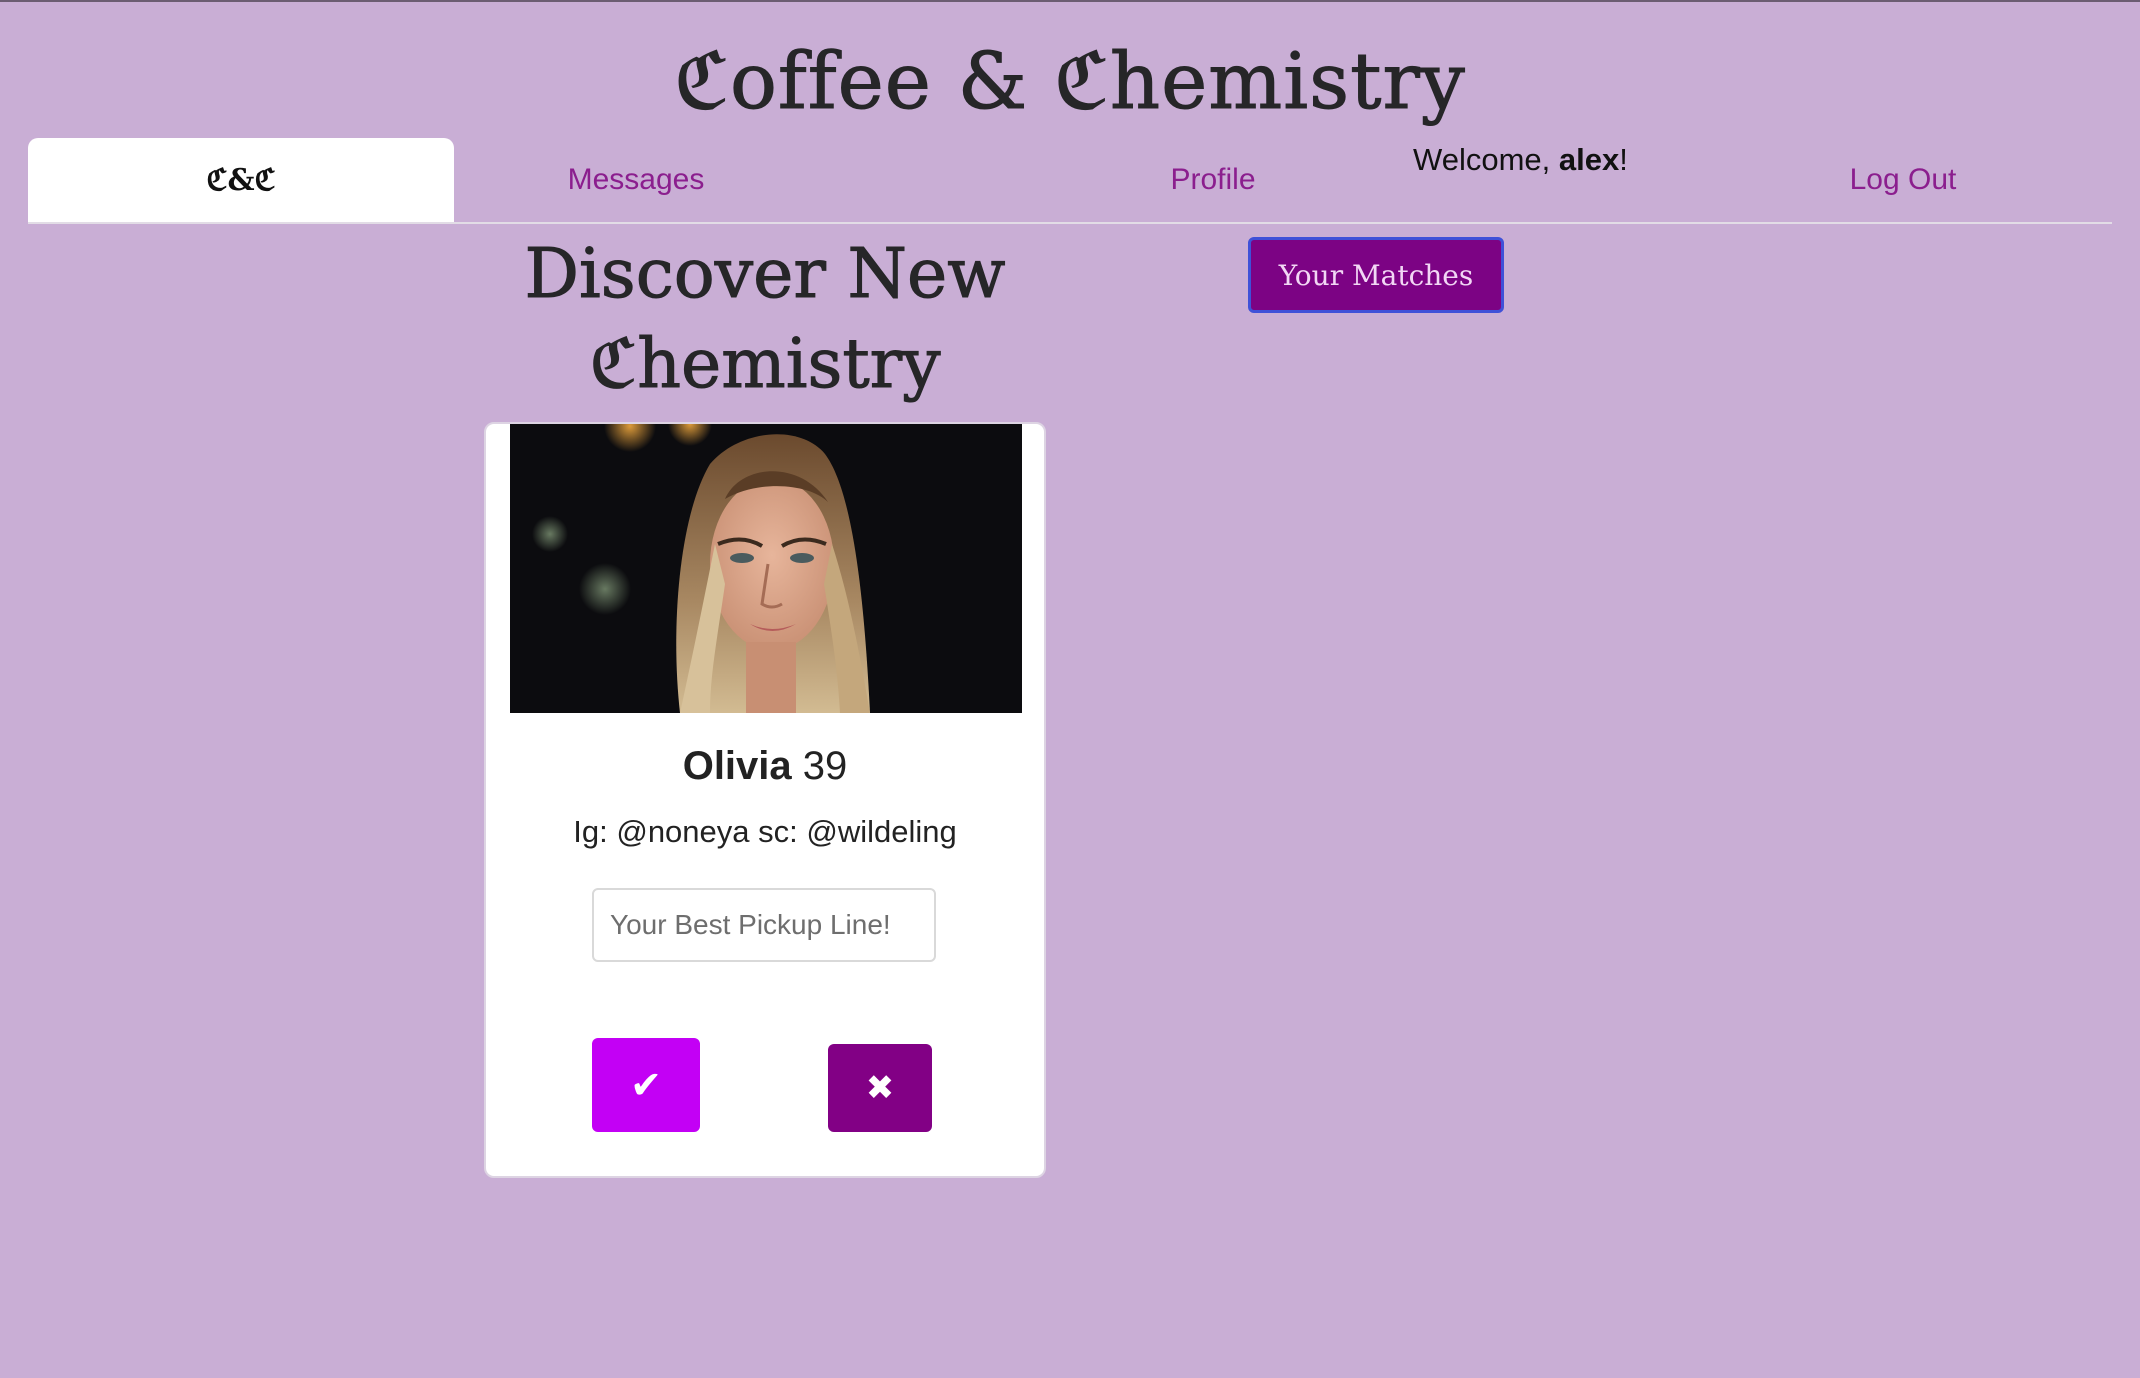 The height and width of the screenshot is (1378, 2140). What do you see at coordinates (1623, 159) in the screenshot?
I see `welcome-suffix: !` at bounding box center [1623, 159].